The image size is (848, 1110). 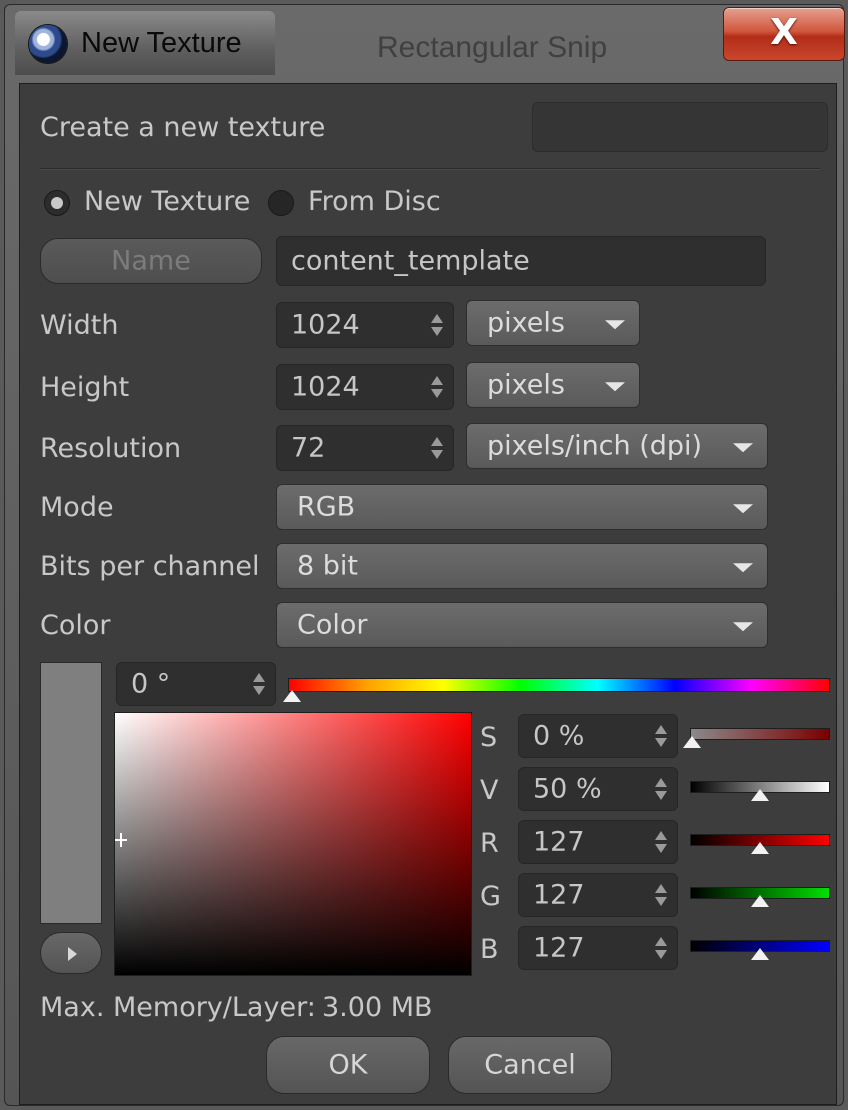 I want to click on channel-slider-s, so click(x=760, y=734).